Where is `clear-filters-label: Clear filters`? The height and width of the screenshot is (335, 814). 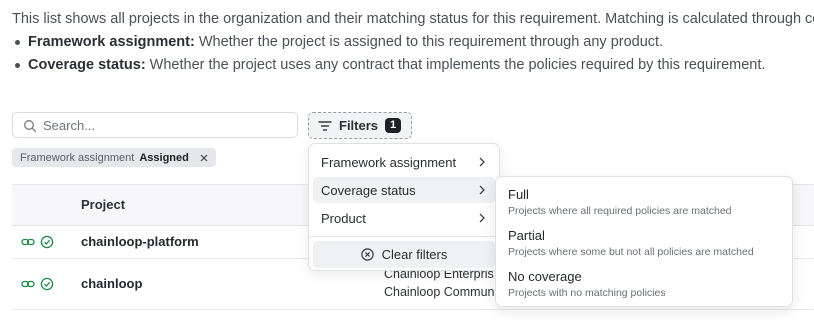 clear-filters-label: Clear filters is located at coordinates (414, 254).